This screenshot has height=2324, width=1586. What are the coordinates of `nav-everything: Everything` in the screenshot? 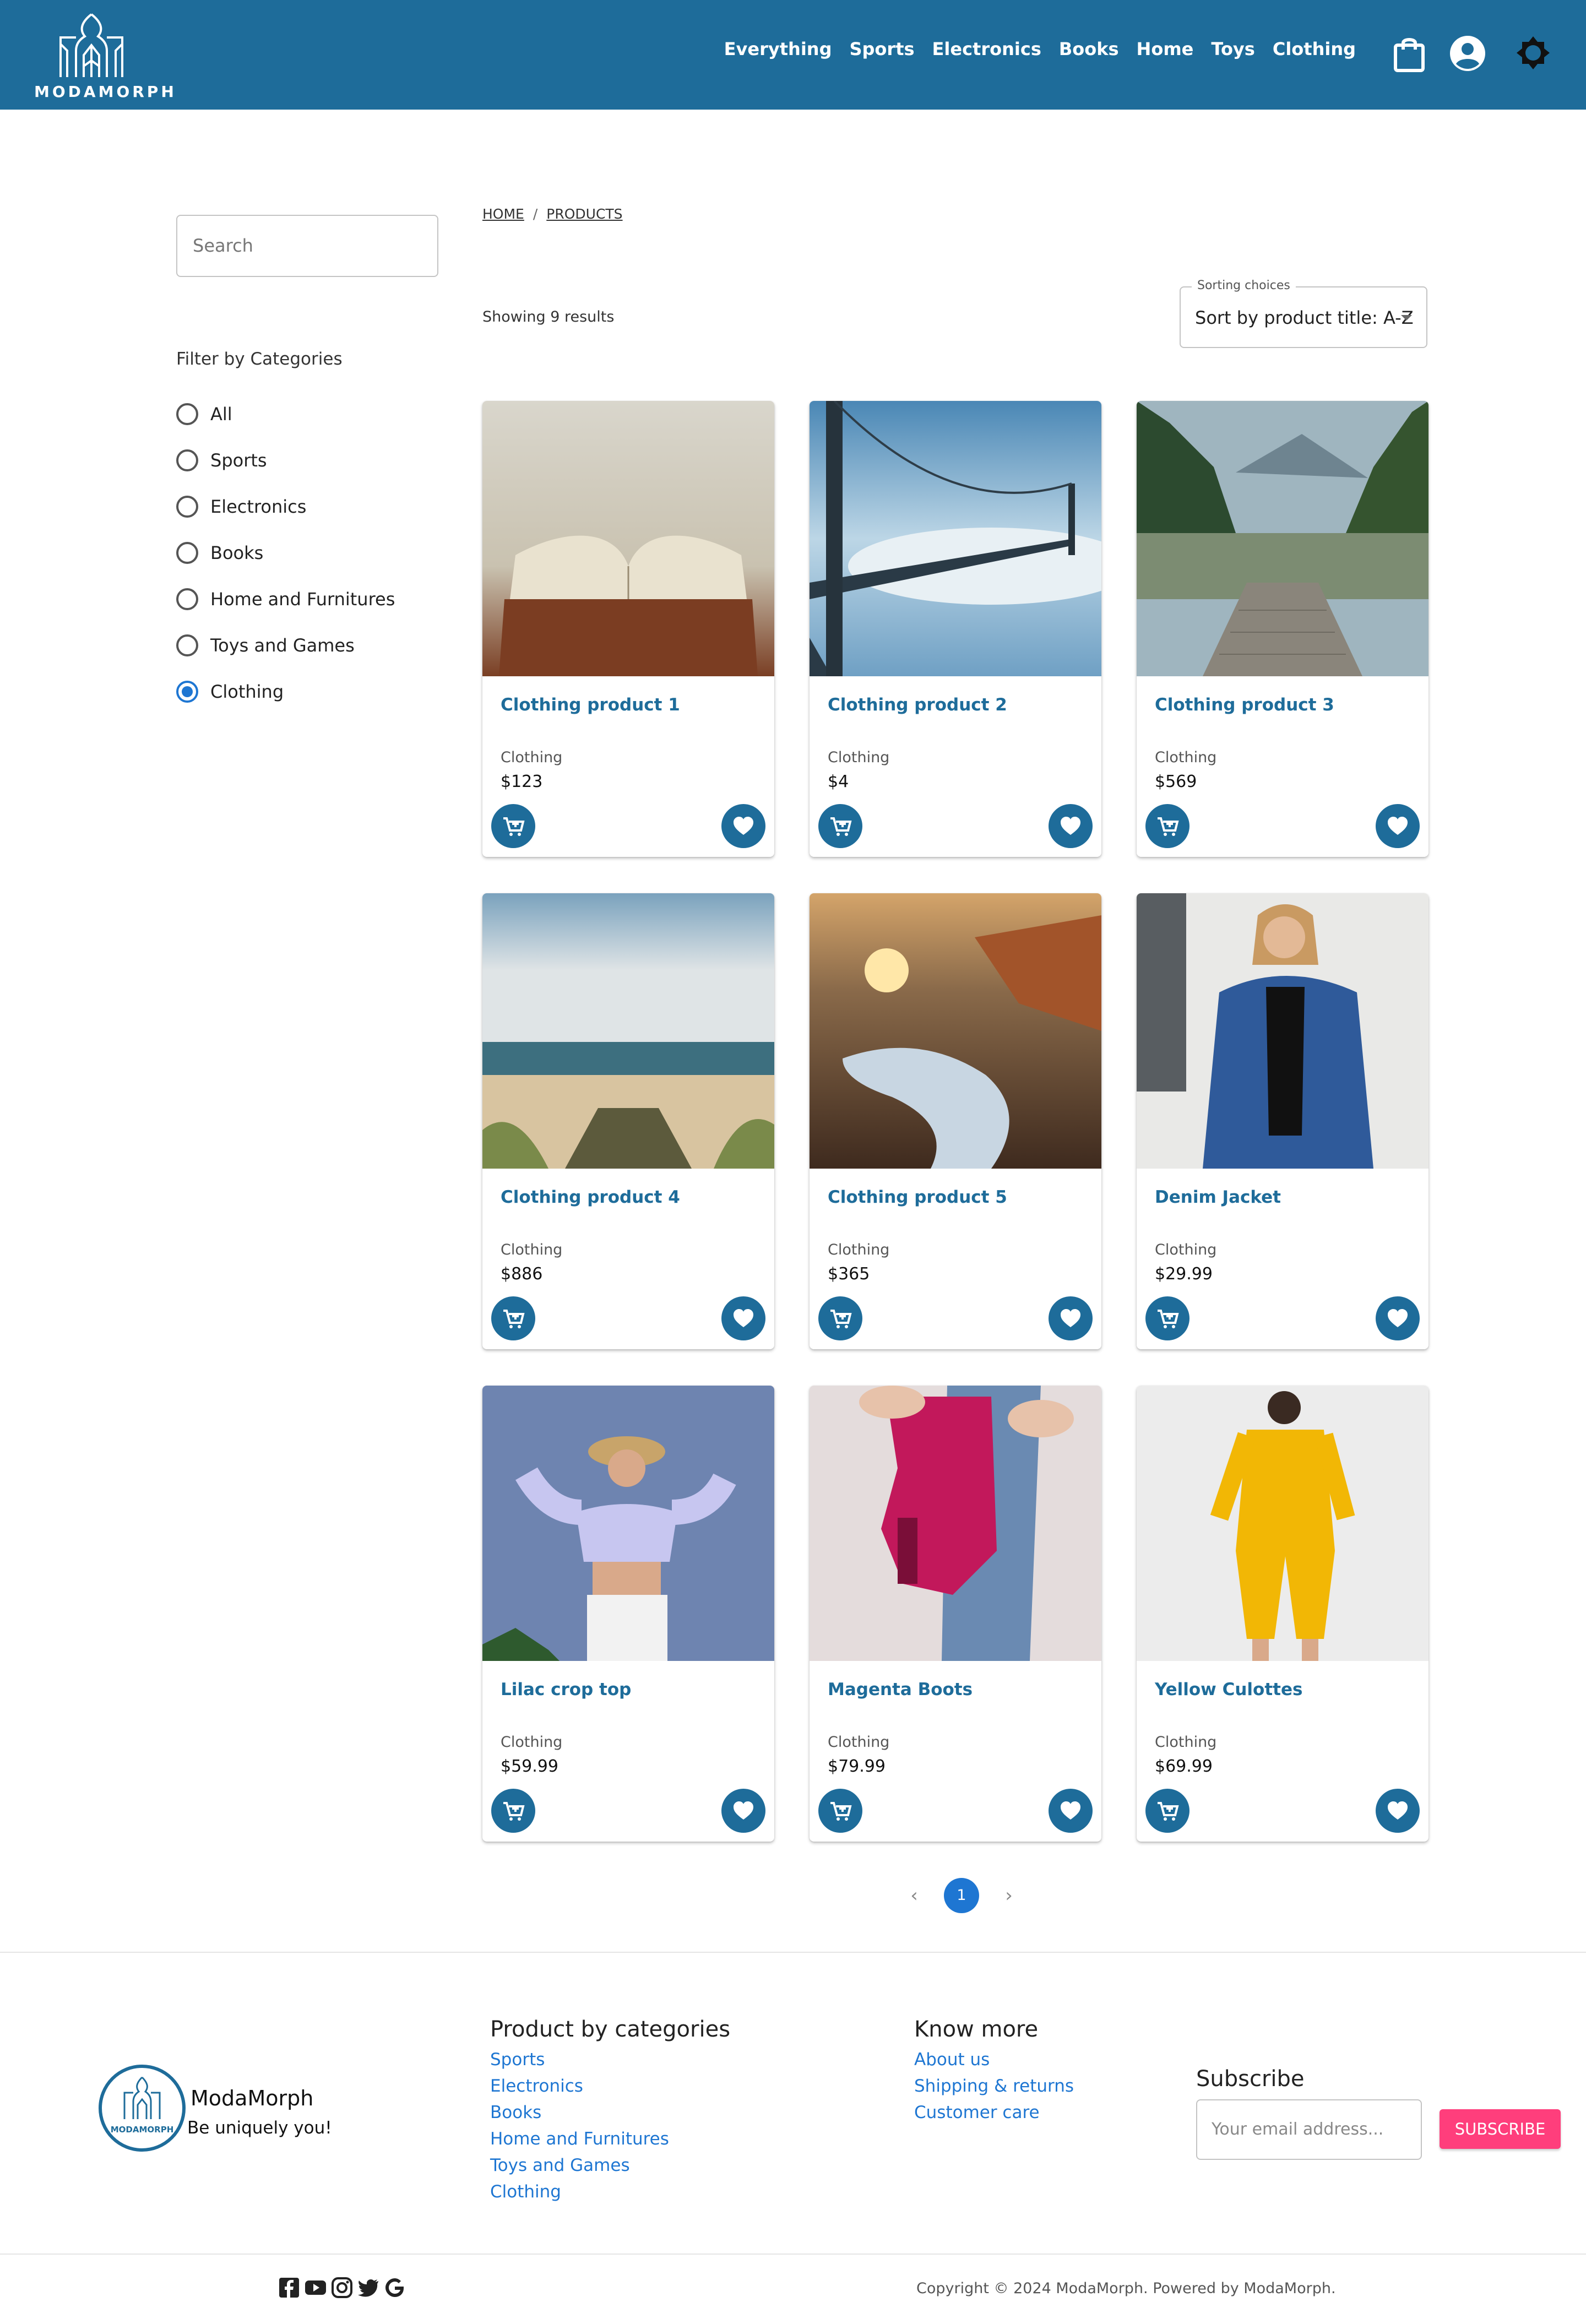 It's located at (778, 49).